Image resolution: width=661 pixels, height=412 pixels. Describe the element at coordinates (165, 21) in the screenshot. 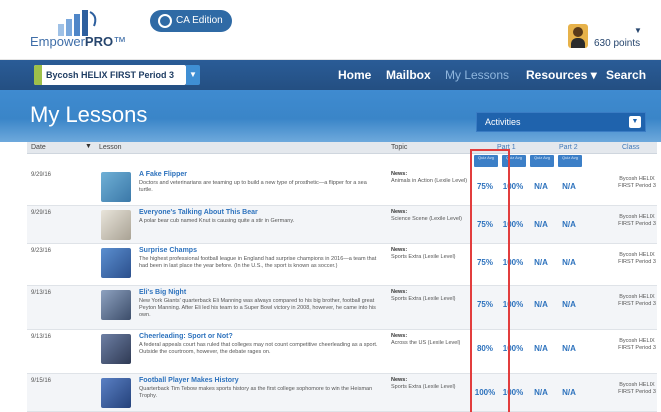

I see `ca-seal-icon` at that location.